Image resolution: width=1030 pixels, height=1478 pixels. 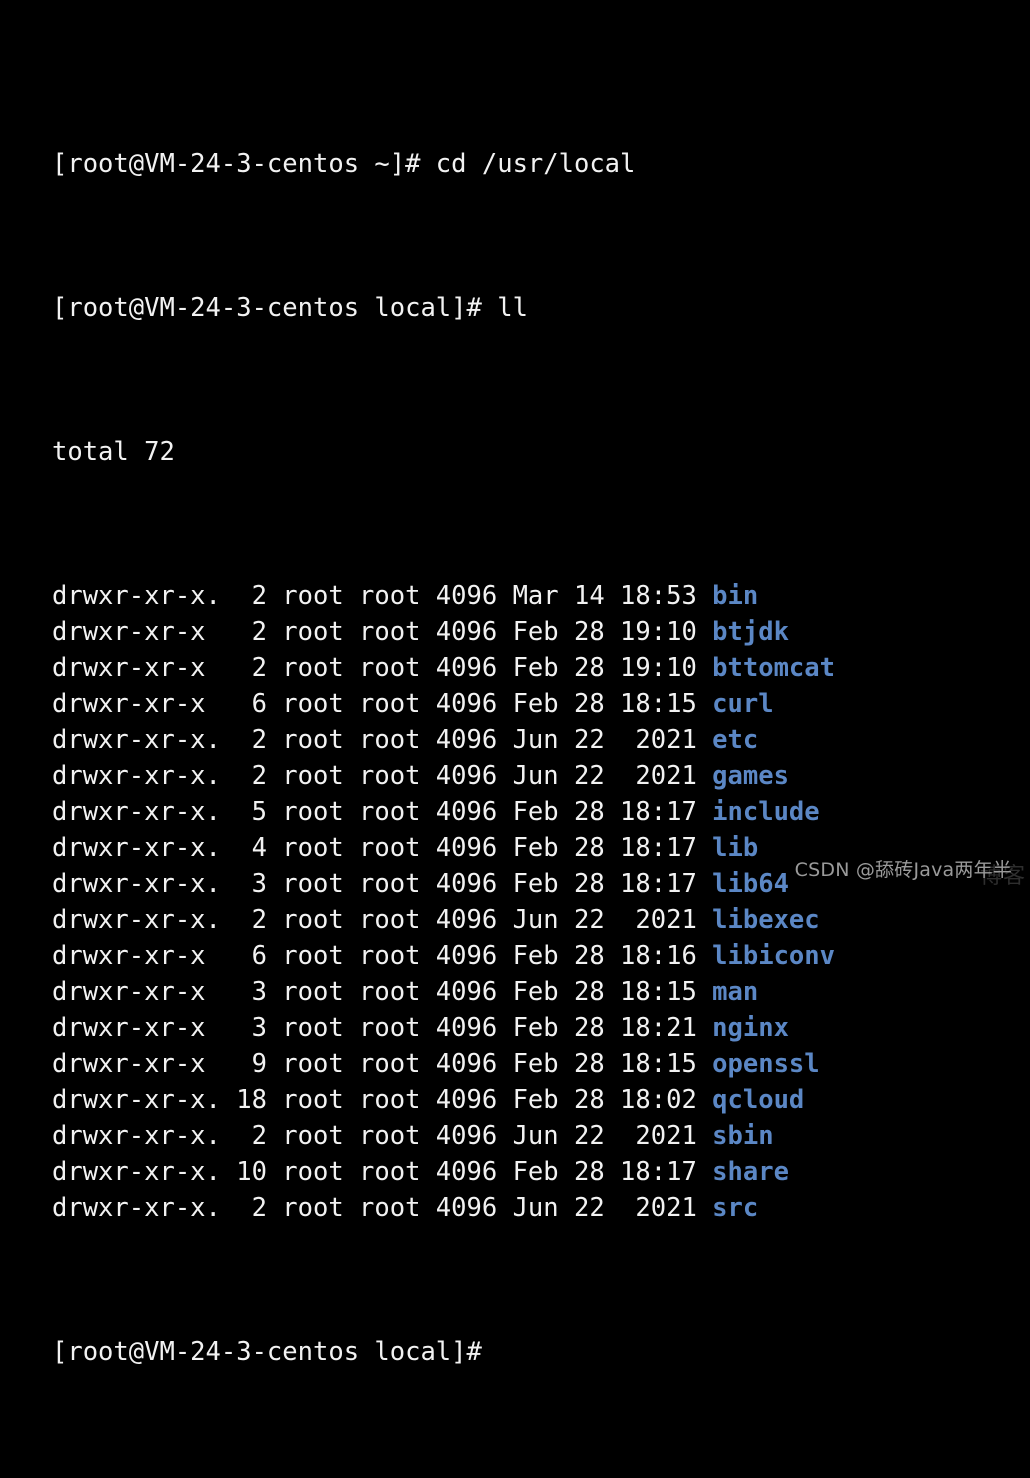 I want to click on listing-row-name: share, so click(x=750, y=1172).